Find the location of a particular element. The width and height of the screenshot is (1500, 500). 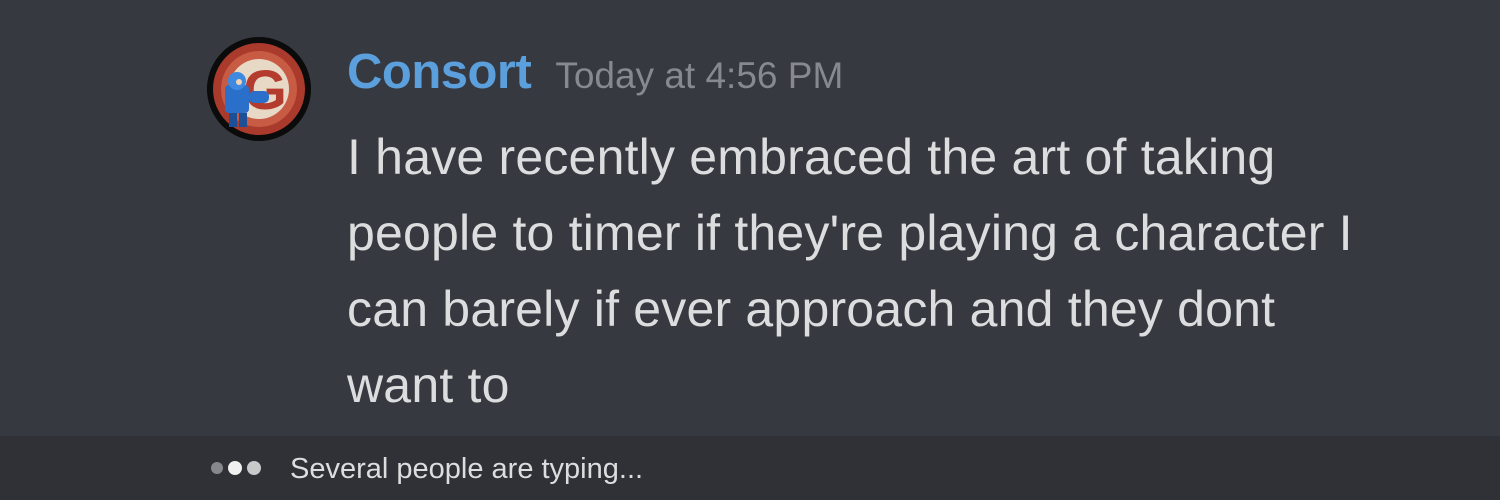

message-timestamp: Today at 4:56 PM is located at coordinates (699, 75).